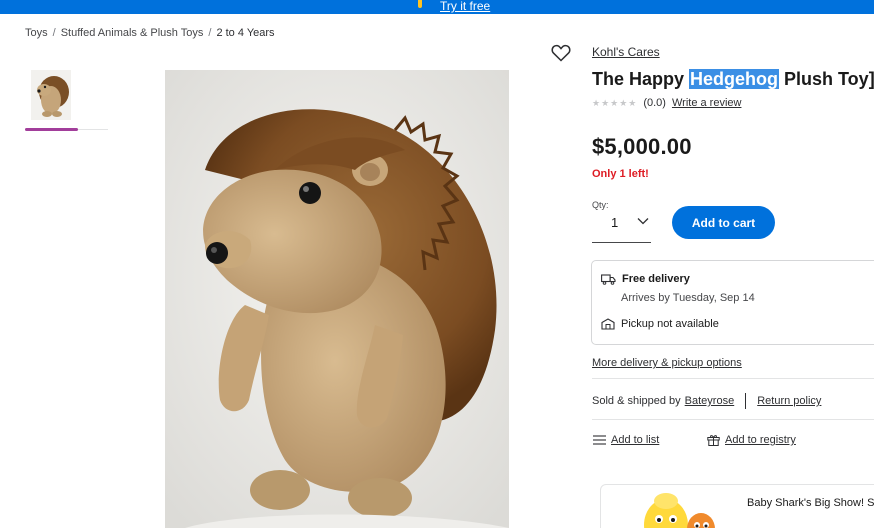  What do you see at coordinates (608, 279) in the screenshot?
I see `truck-icon` at bounding box center [608, 279].